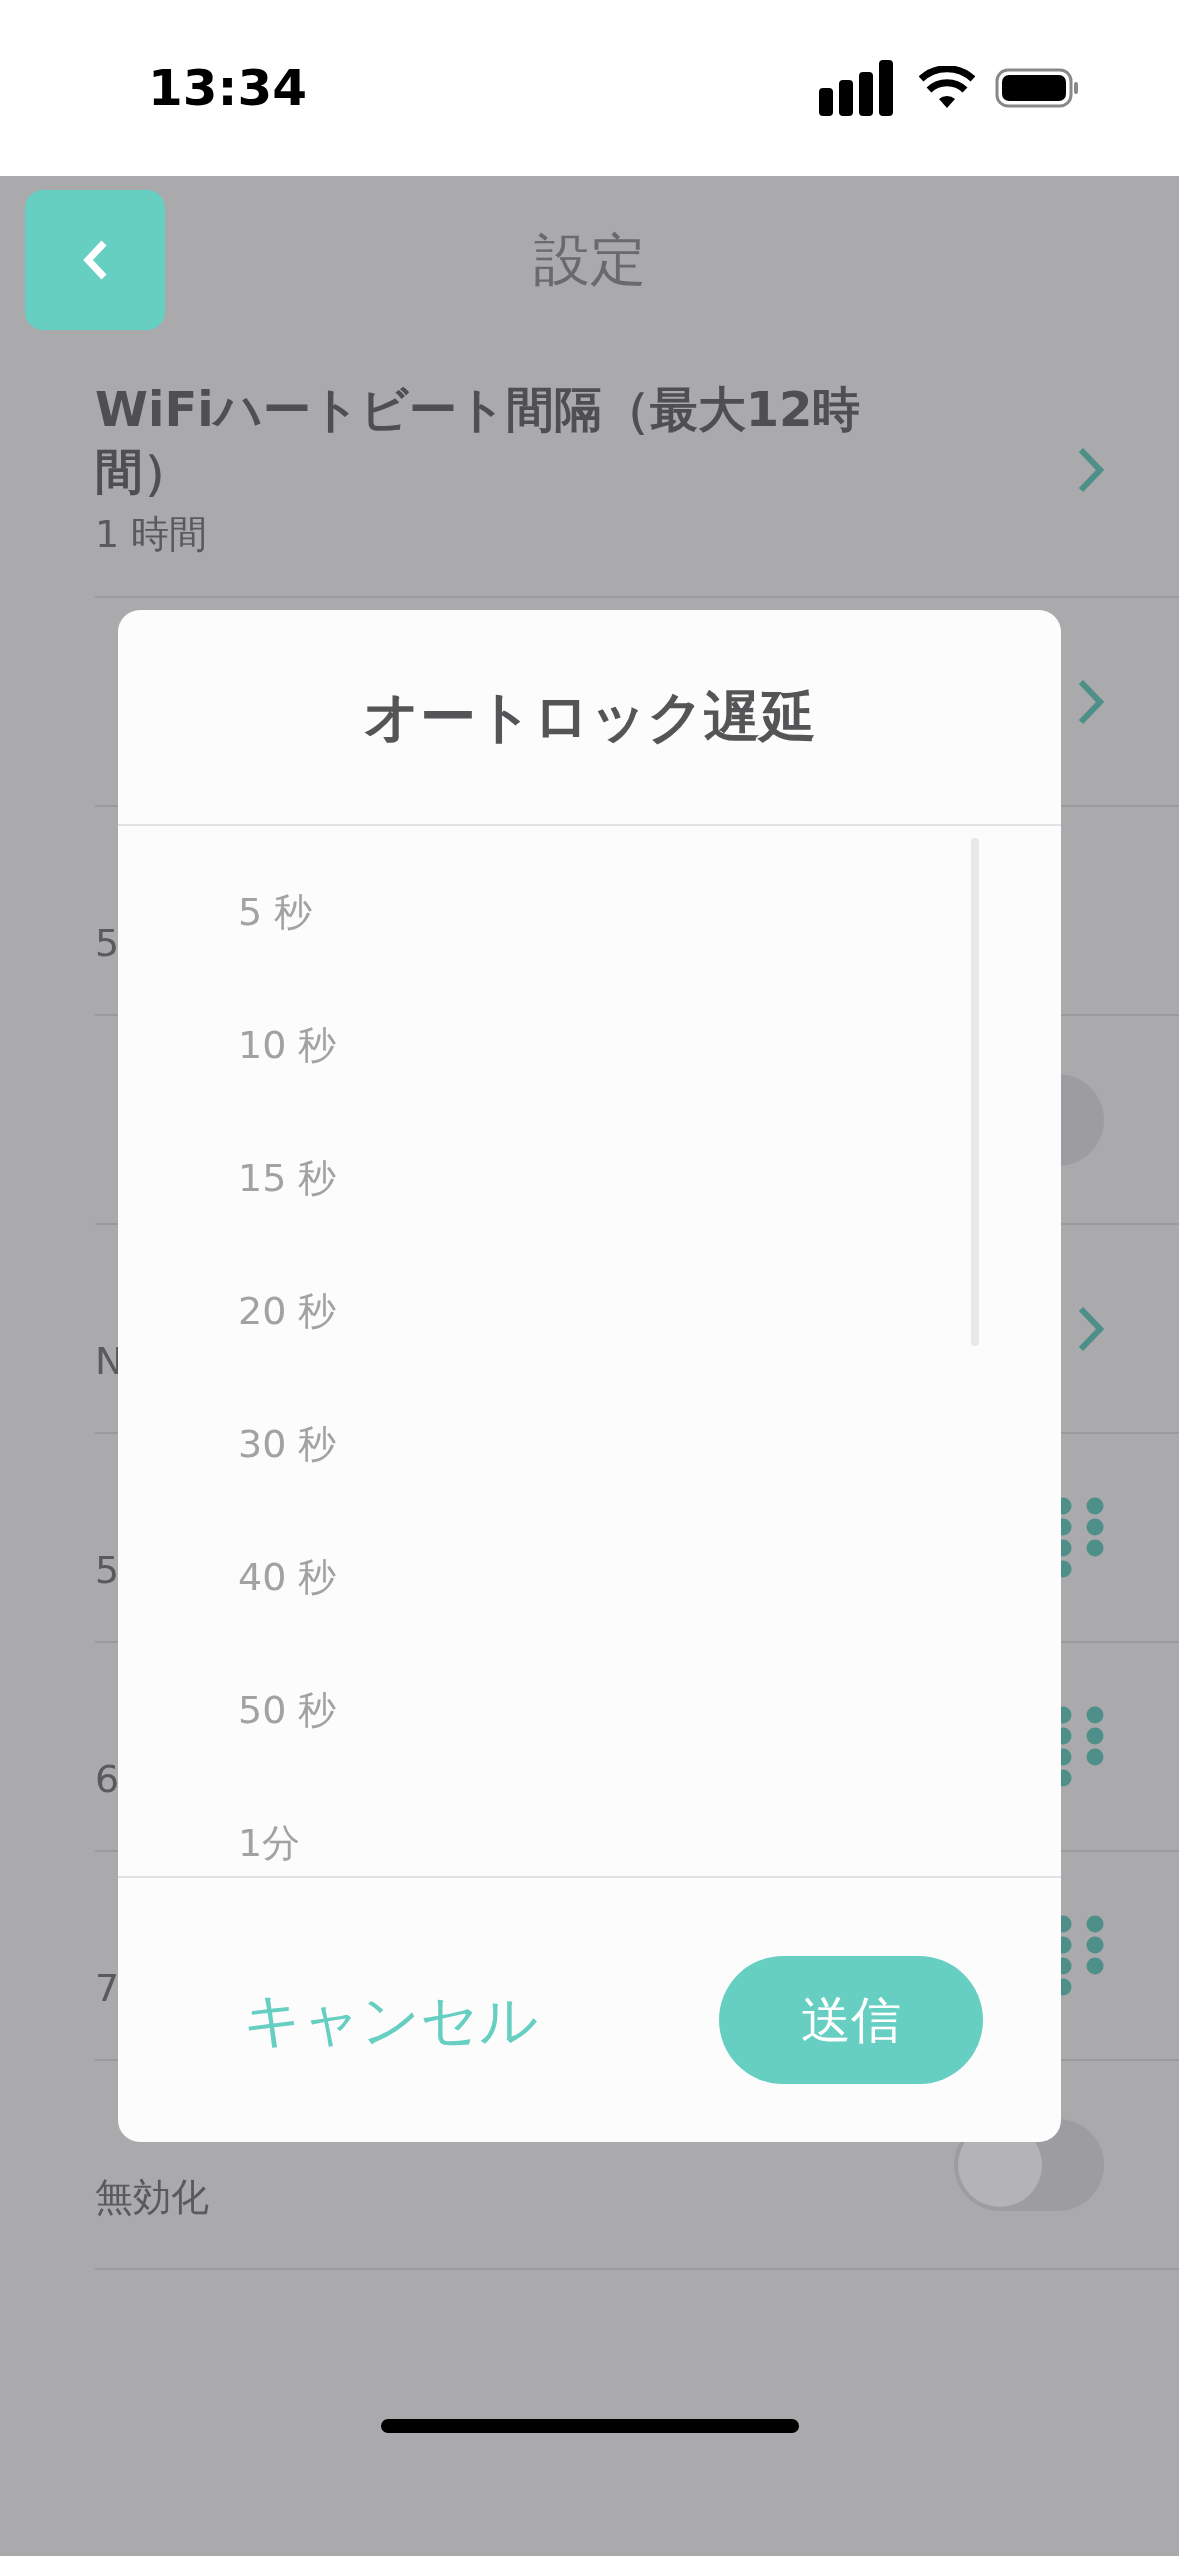  I want to click on delay-option: 10 秒, so click(589, 1045).